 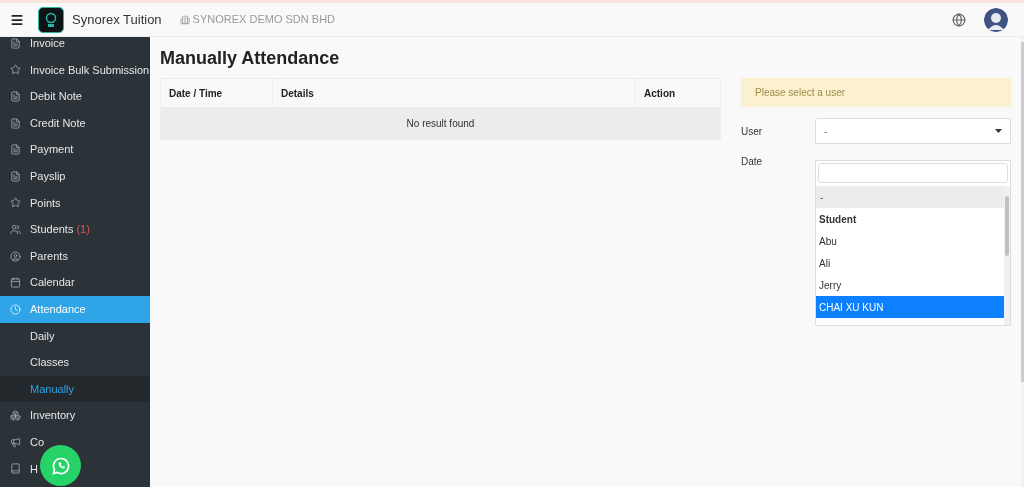 What do you see at coordinates (75, 282) in the screenshot?
I see `sidebar-item: Calendar` at bounding box center [75, 282].